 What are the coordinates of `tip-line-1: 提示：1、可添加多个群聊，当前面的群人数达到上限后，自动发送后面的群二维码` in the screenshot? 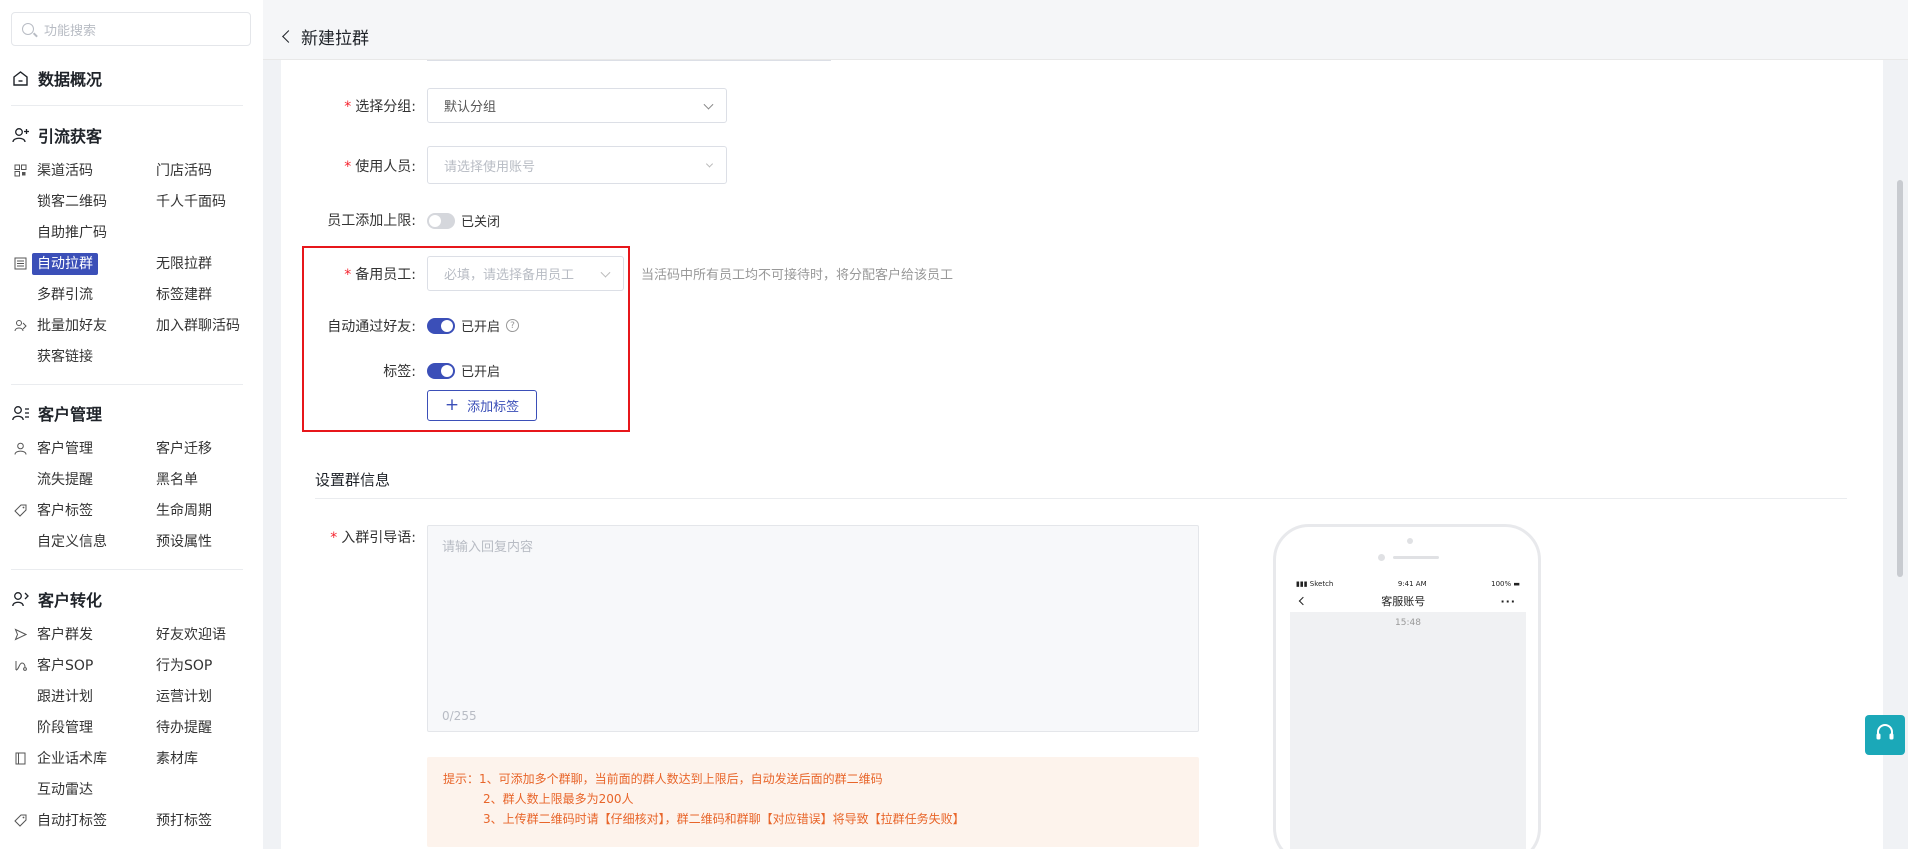 It's located at (663, 779).